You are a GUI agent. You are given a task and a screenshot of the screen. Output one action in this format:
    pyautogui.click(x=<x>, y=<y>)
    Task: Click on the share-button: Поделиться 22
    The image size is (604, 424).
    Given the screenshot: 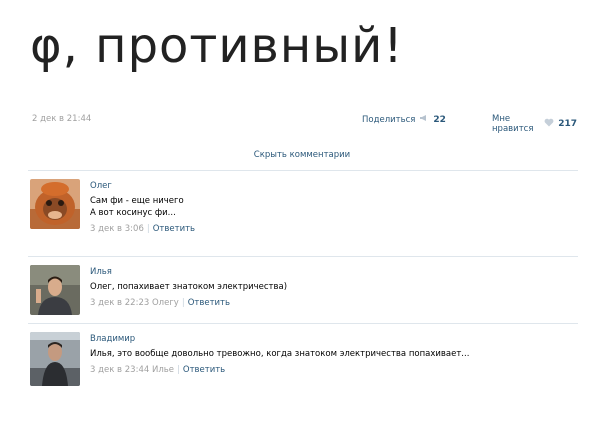 What is the action you would take?
    pyautogui.click(x=404, y=119)
    